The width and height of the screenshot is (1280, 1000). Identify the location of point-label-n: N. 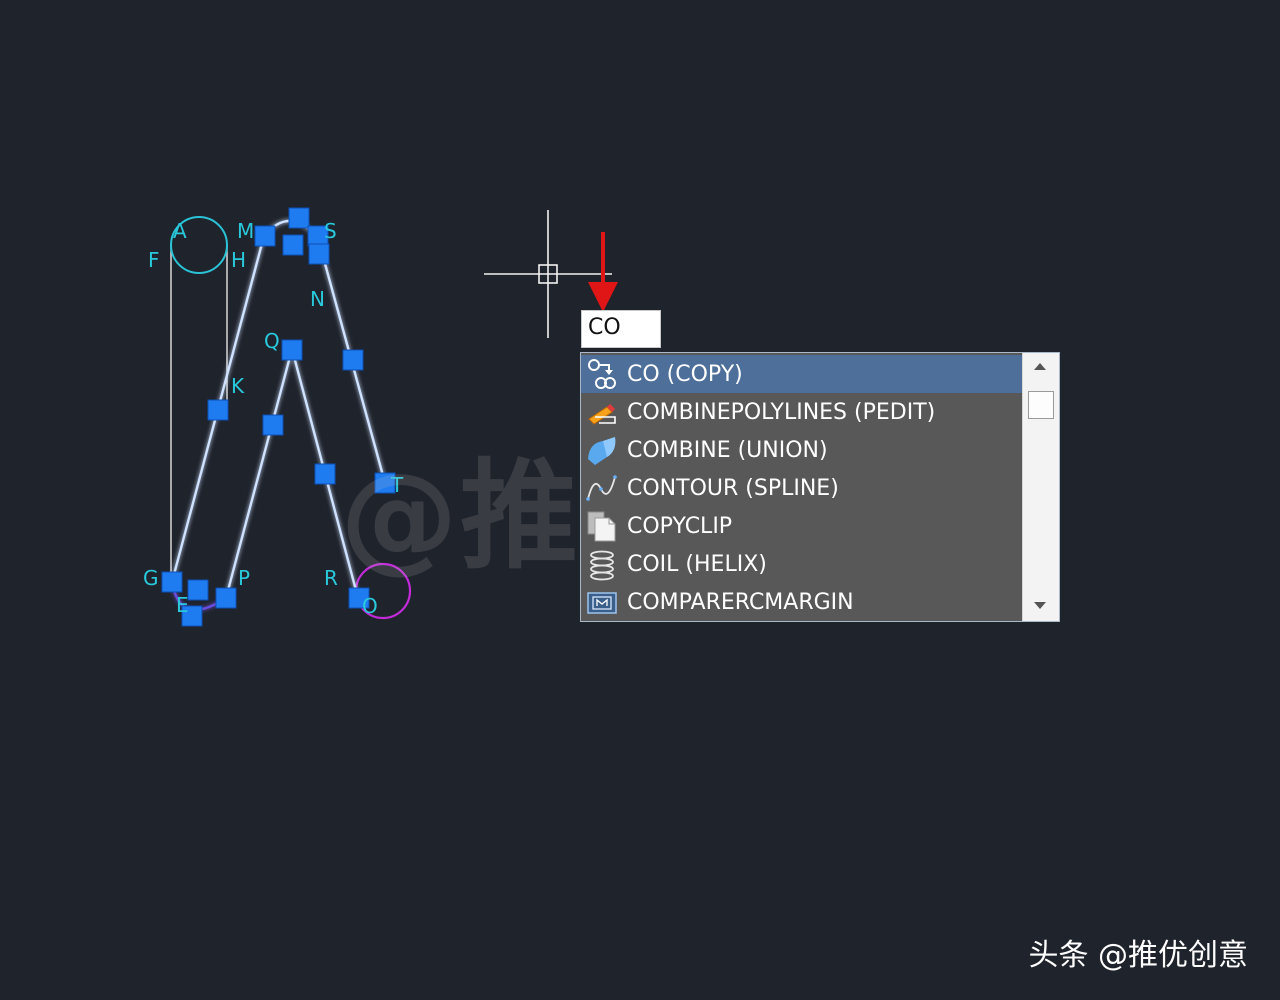
(317, 299).